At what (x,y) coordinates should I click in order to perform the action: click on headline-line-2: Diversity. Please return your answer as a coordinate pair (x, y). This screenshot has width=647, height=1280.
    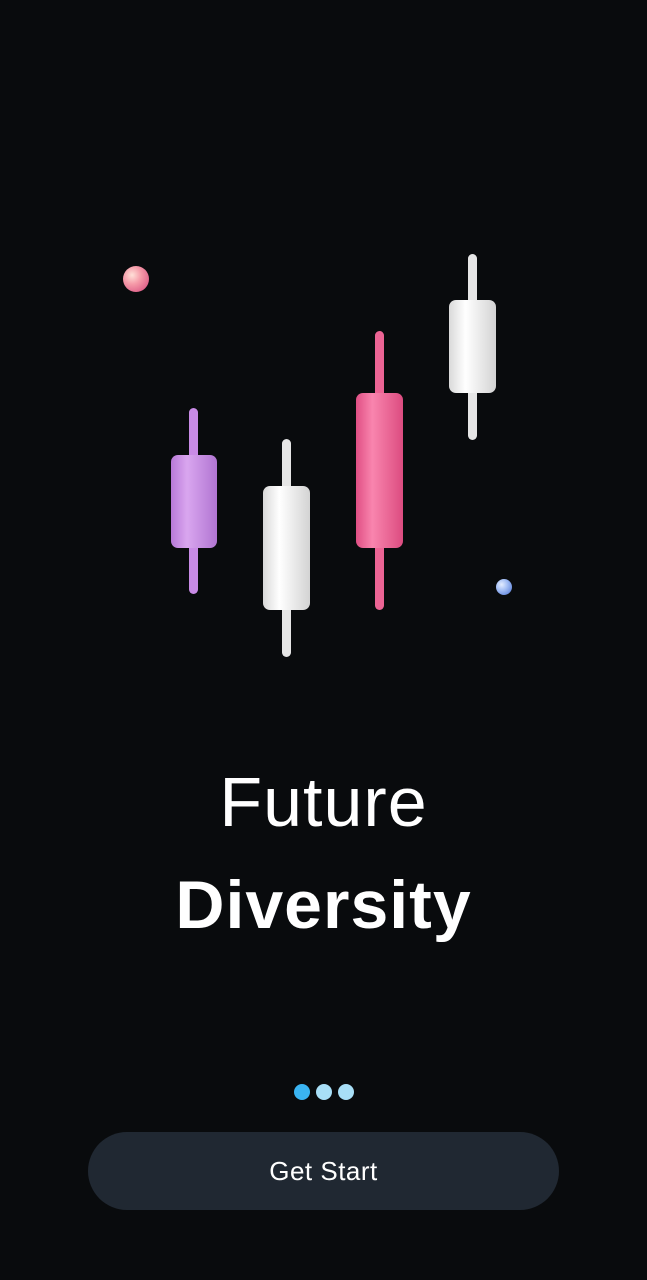
    Looking at the image, I should click on (323, 905).